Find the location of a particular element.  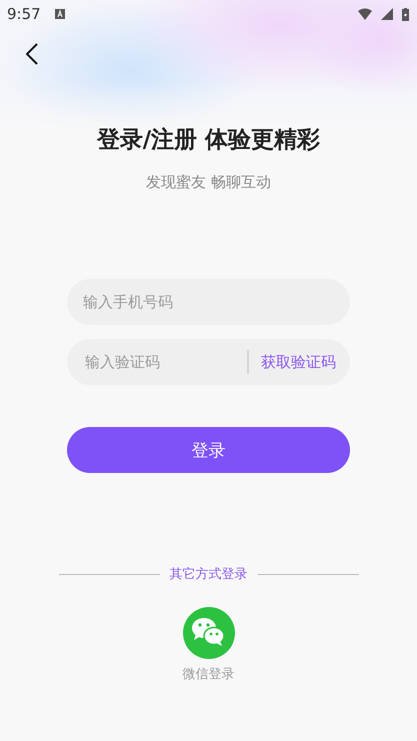

method-label: 微信登录 is located at coordinates (208, 674).